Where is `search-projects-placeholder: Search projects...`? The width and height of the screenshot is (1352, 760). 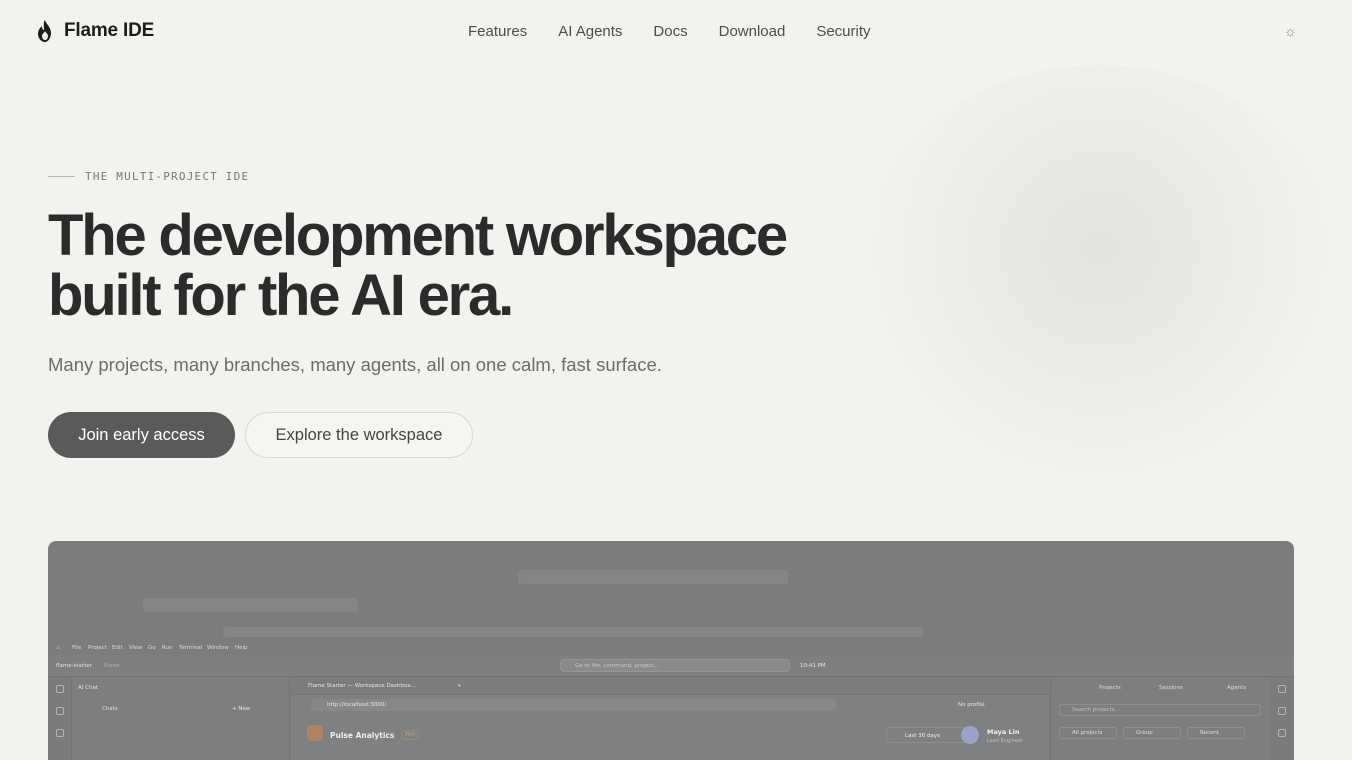
search-projects-placeholder: Search projects... is located at coordinates (1096, 710).